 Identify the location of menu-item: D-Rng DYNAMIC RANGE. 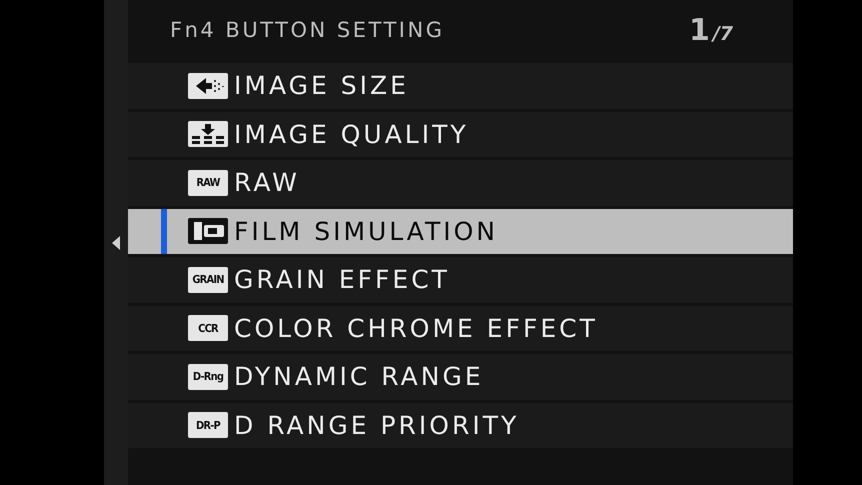
(460, 377).